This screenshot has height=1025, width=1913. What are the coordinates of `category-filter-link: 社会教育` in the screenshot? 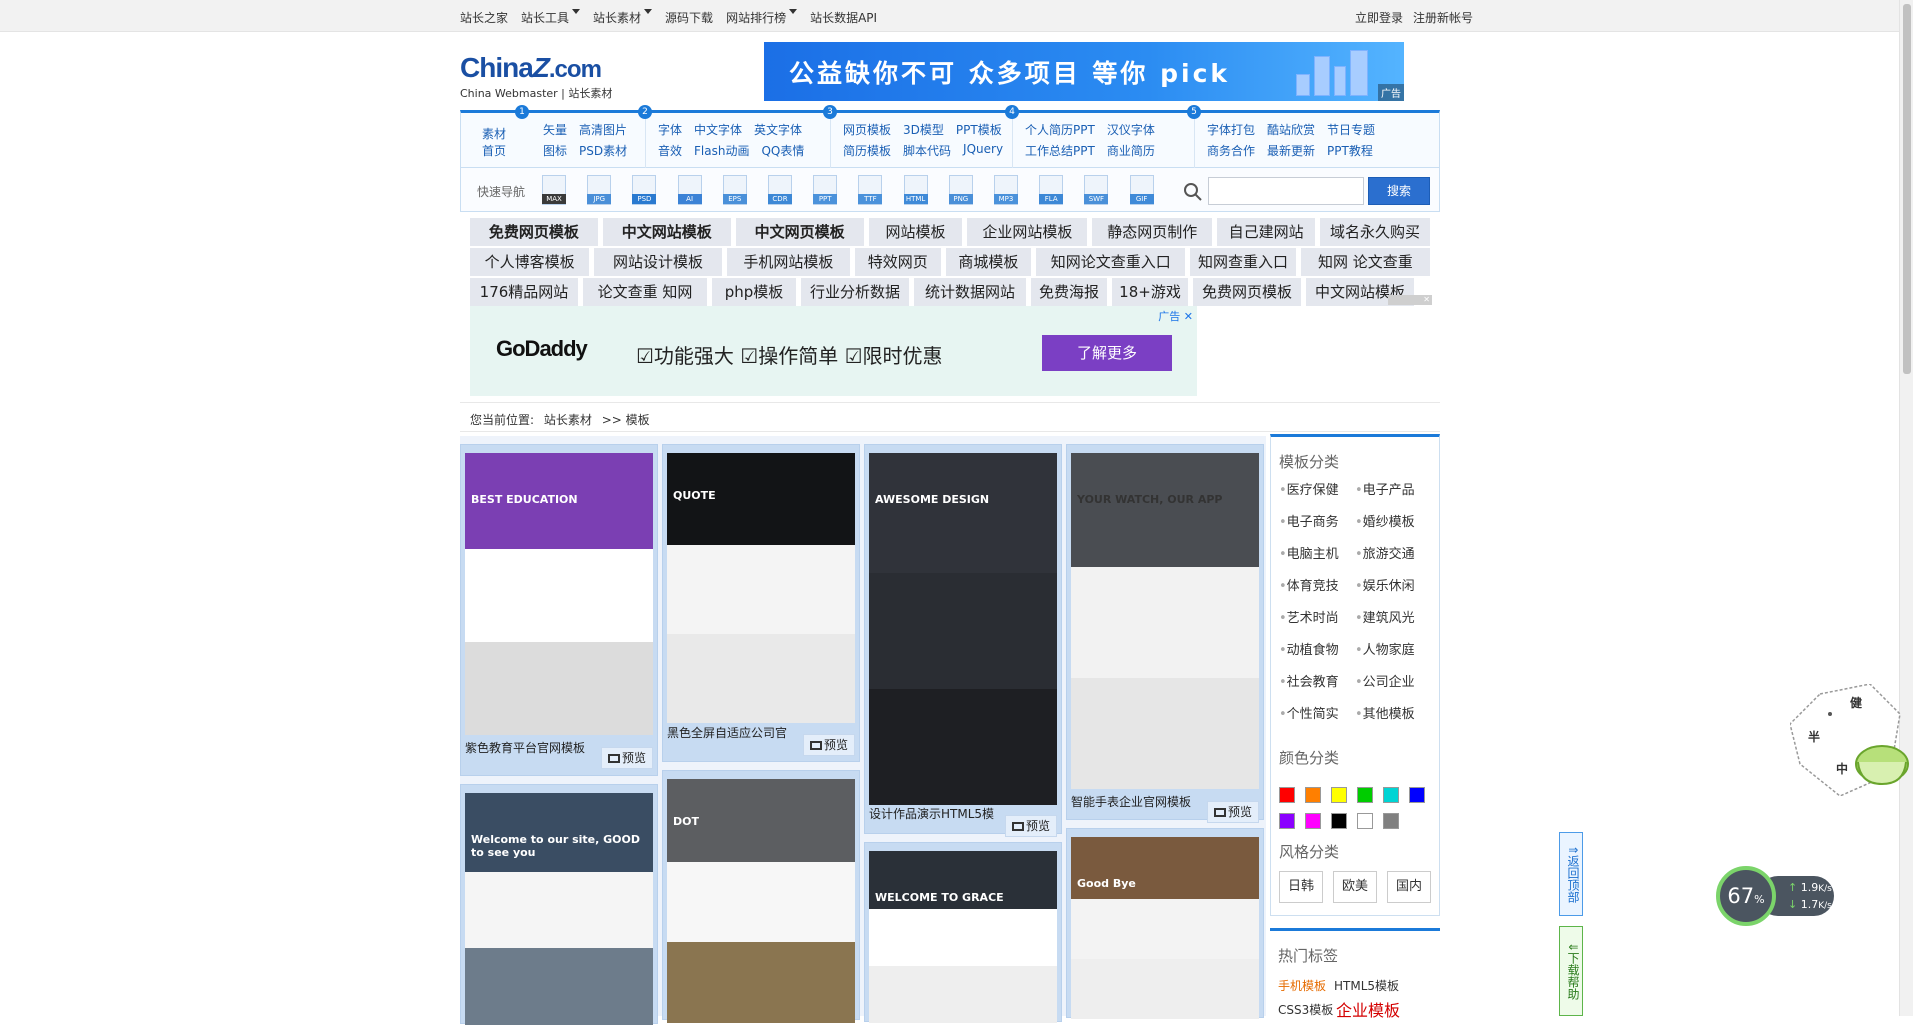 It's located at (1317, 687).